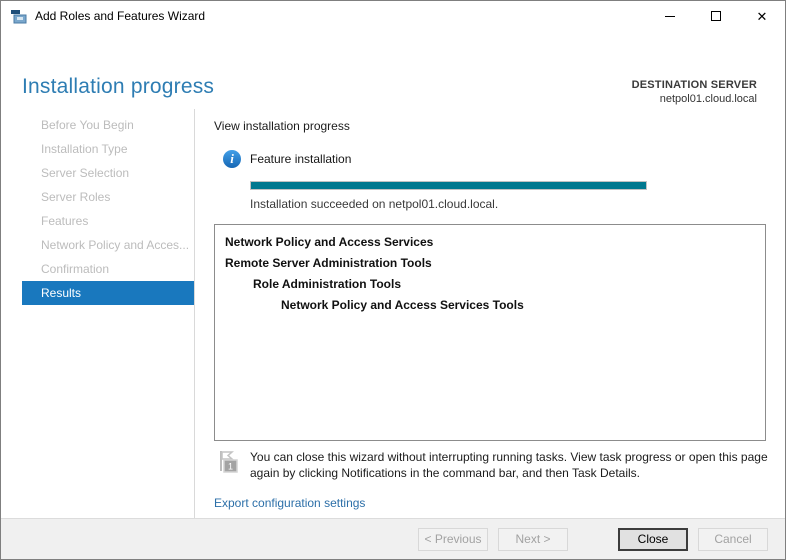 This screenshot has width=786, height=560. Describe the element at coordinates (19, 17) in the screenshot. I see `wizard-icon` at that location.